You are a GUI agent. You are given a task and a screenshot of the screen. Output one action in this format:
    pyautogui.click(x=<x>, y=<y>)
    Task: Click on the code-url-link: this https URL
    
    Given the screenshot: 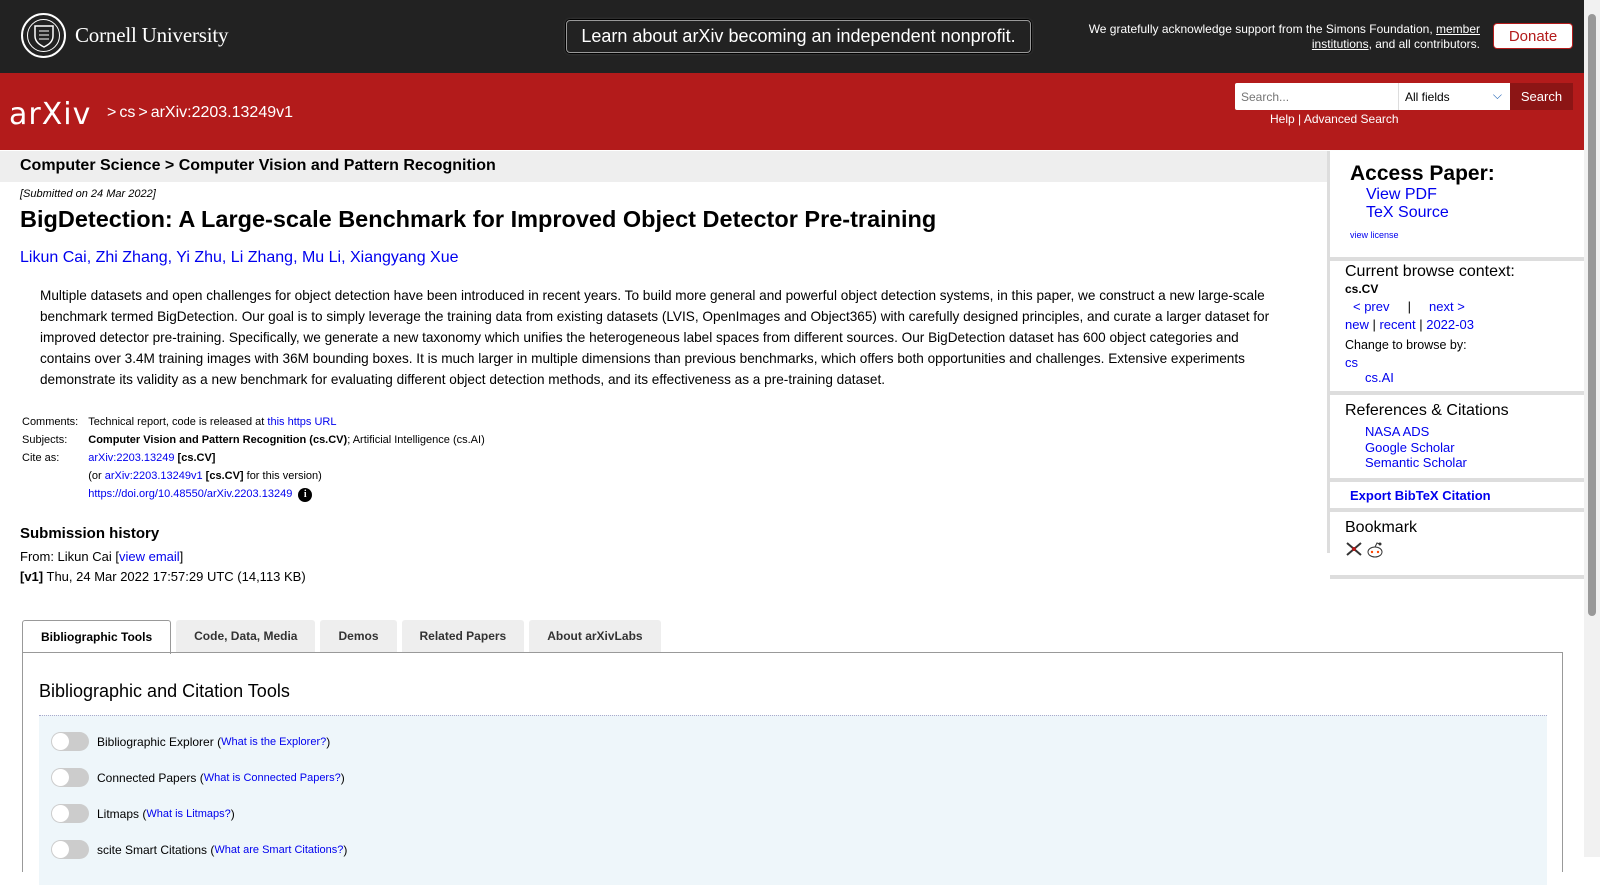 What is the action you would take?
    pyautogui.click(x=301, y=422)
    